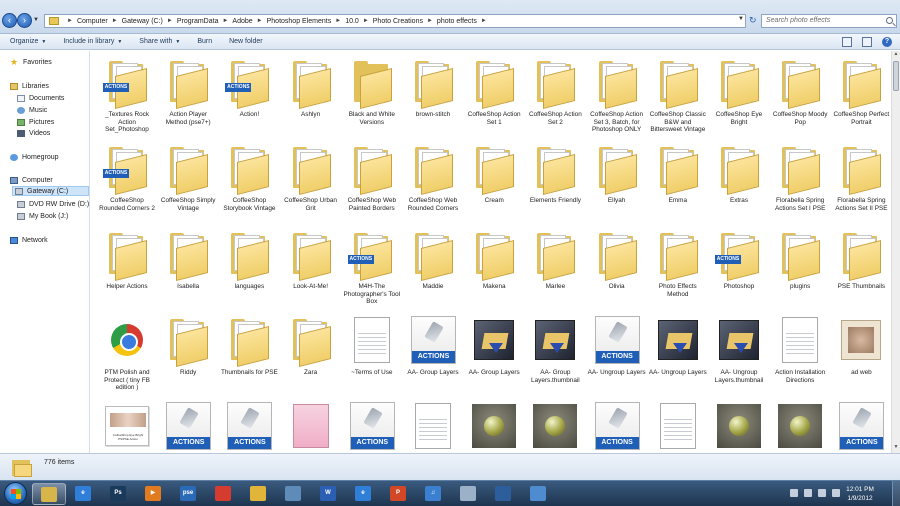 The image size is (900, 506). Describe the element at coordinates (555, 259) in the screenshot. I see `folder-item: Marlee` at that location.